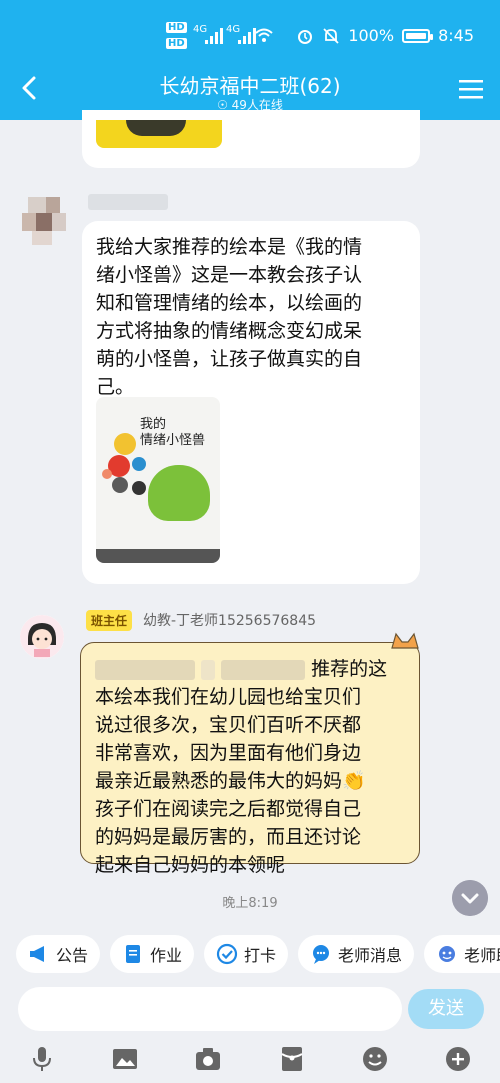 This screenshot has width=500, height=1083. I want to click on message-line: 的妈妈是最厉害的，而且还讨论, so click(228, 837).